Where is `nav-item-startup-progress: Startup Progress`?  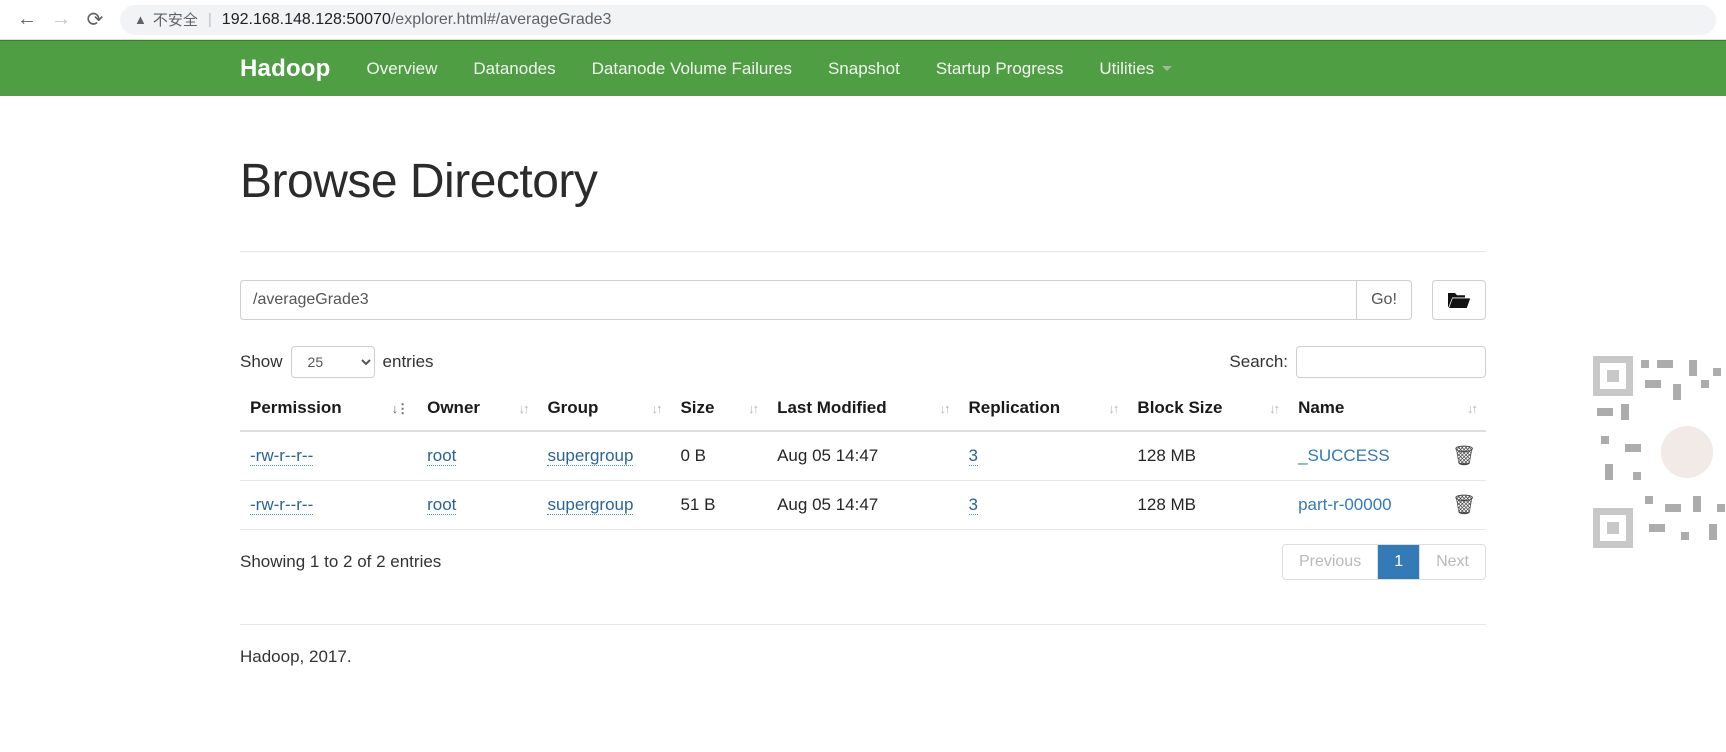
nav-item-startup-progress: Startup Progress is located at coordinates (1000, 69).